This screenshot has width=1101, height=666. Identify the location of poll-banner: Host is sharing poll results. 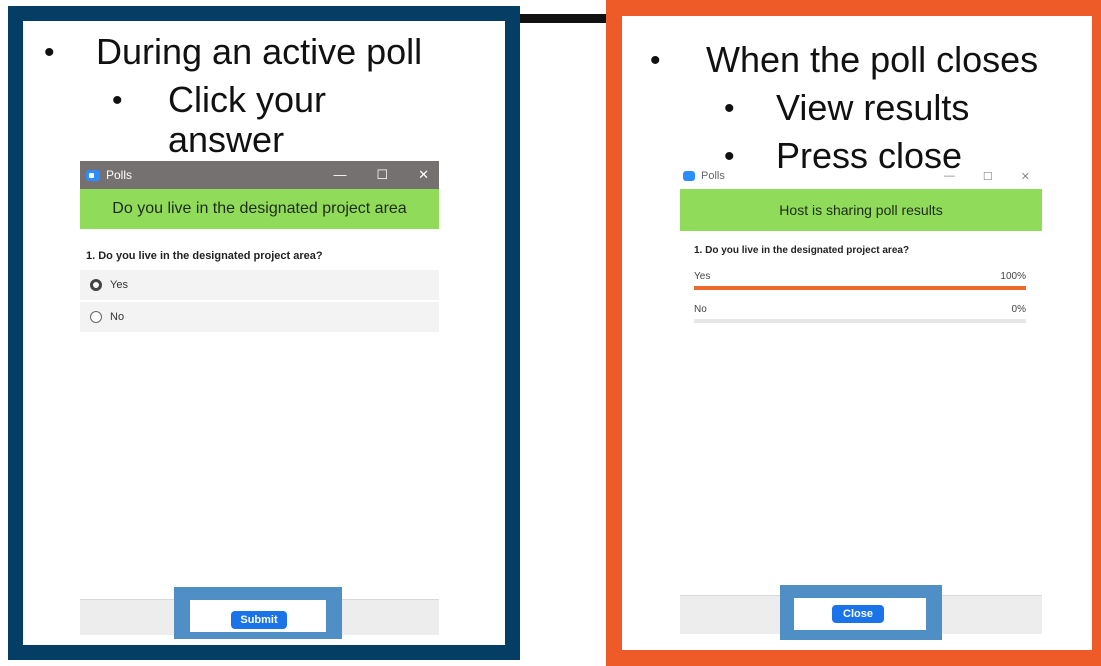
(861, 210).